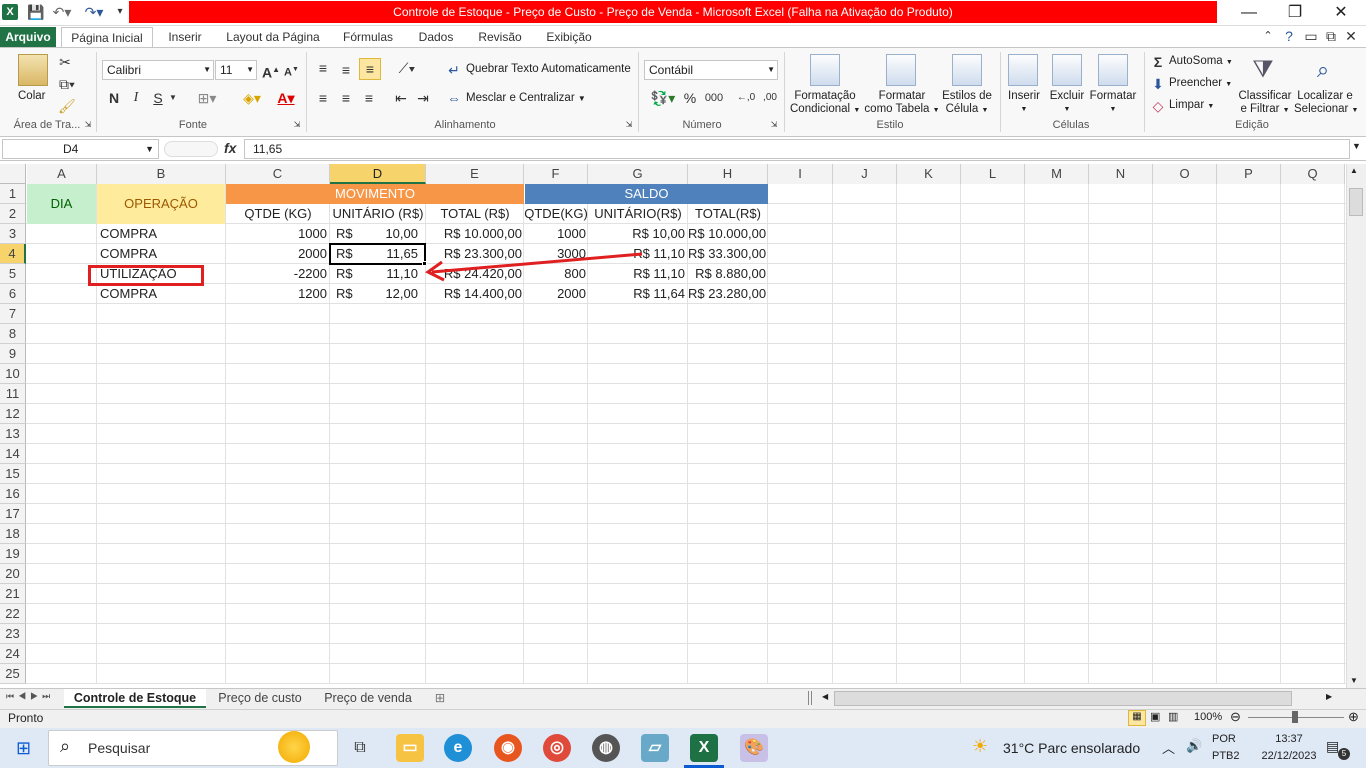  What do you see at coordinates (13, 434) in the screenshot?
I see `row-header-13: 13` at bounding box center [13, 434].